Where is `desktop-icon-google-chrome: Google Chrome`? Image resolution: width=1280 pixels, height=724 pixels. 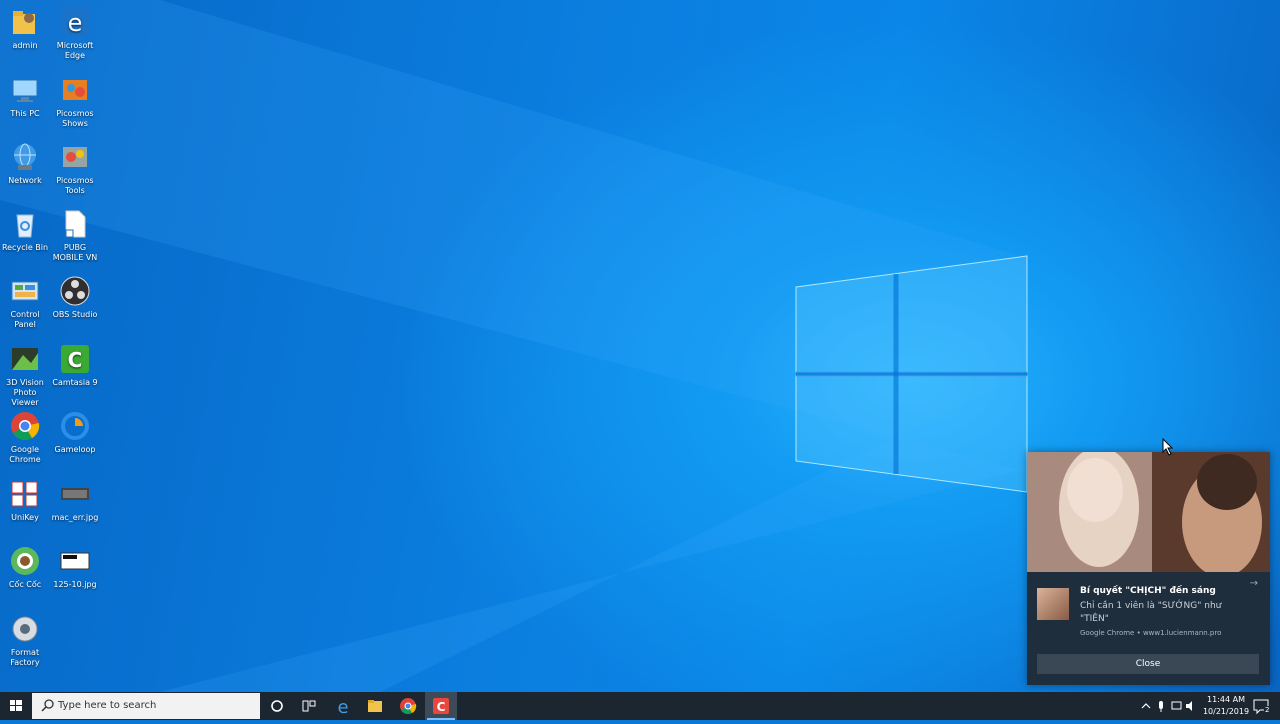
desktop-icon-google-chrome: Google Chrome is located at coordinates (25, 435).